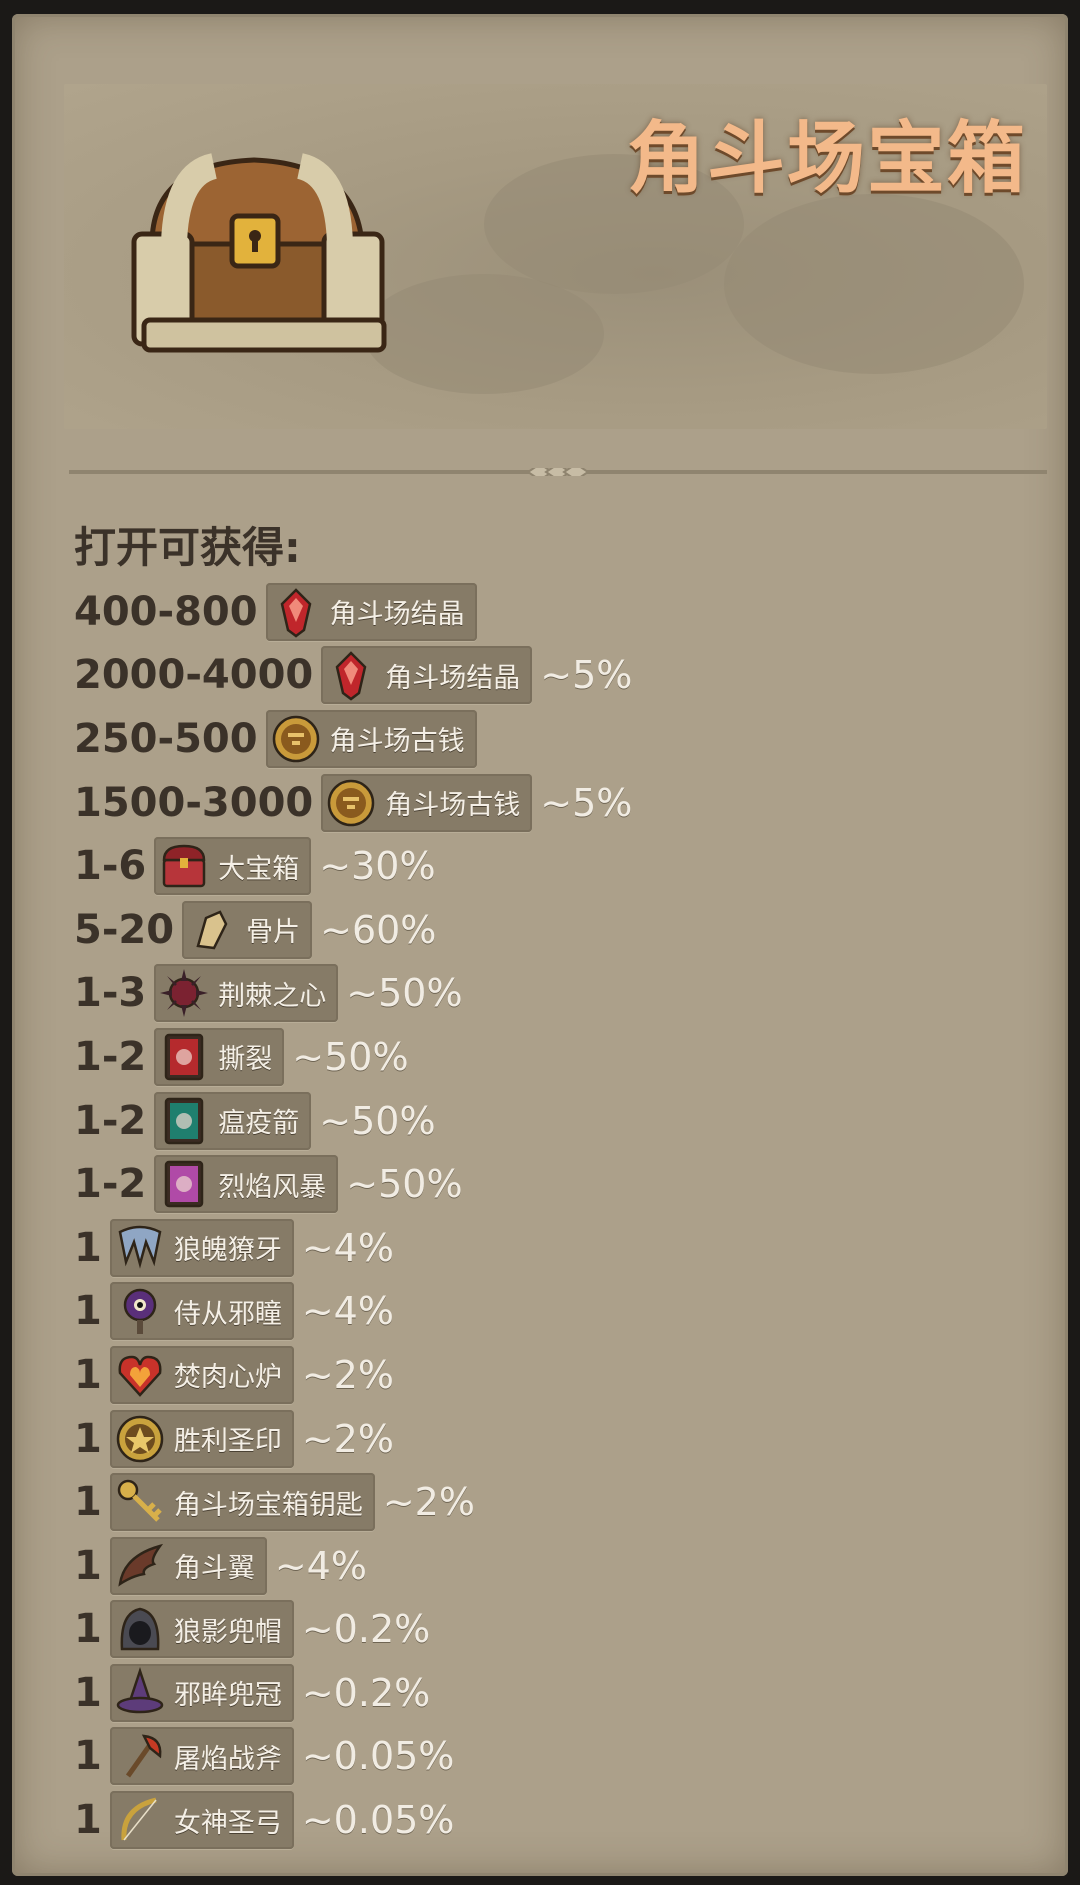  Describe the element at coordinates (110, 866) in the screenshot. I see `reward-quantity: 1-6` at that location.